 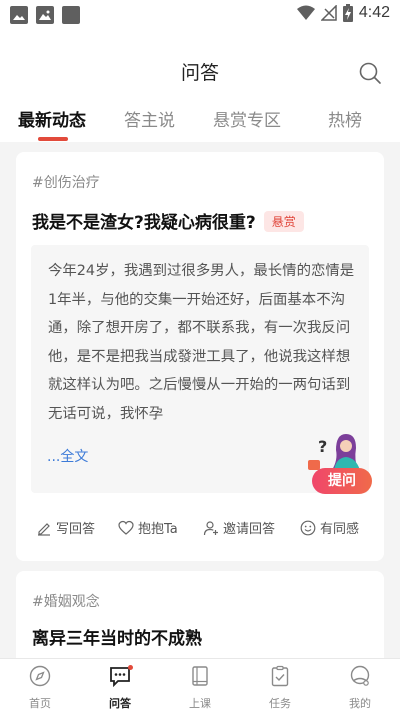 What do you see at coordinates (342, 481) in the screenshot?
I see `ask-button-label: 提问` at bounding box center [342, 481].